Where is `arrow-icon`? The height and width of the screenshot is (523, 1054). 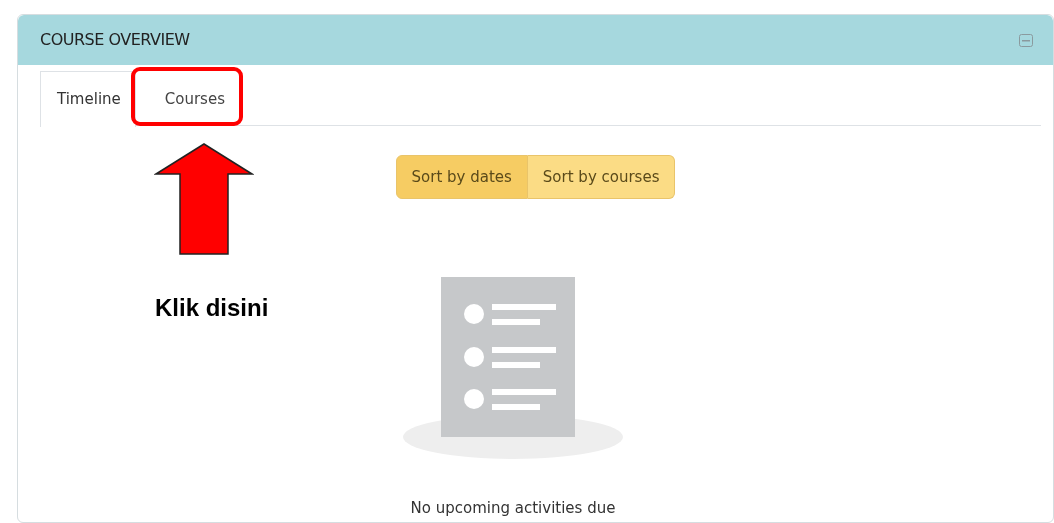 arrow-icon is located at coordinates (204, 199).